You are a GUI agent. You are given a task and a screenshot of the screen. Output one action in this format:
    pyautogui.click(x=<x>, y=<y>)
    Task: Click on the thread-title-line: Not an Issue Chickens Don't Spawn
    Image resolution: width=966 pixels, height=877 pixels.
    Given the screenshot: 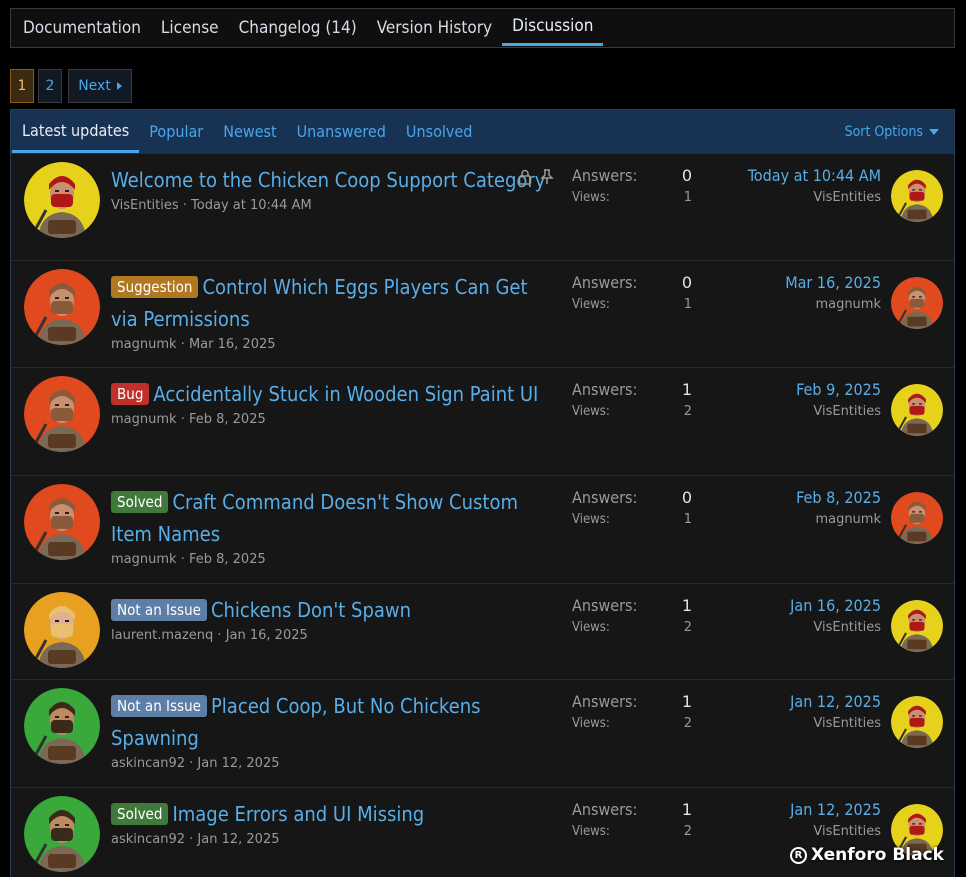 What is the action you would take?
    pyautogui.click(x=331, y=610)
    